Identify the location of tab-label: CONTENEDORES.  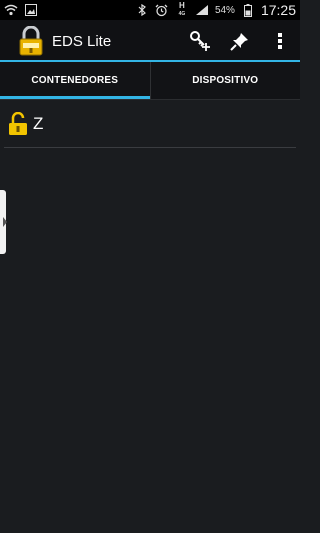
(75, 80).